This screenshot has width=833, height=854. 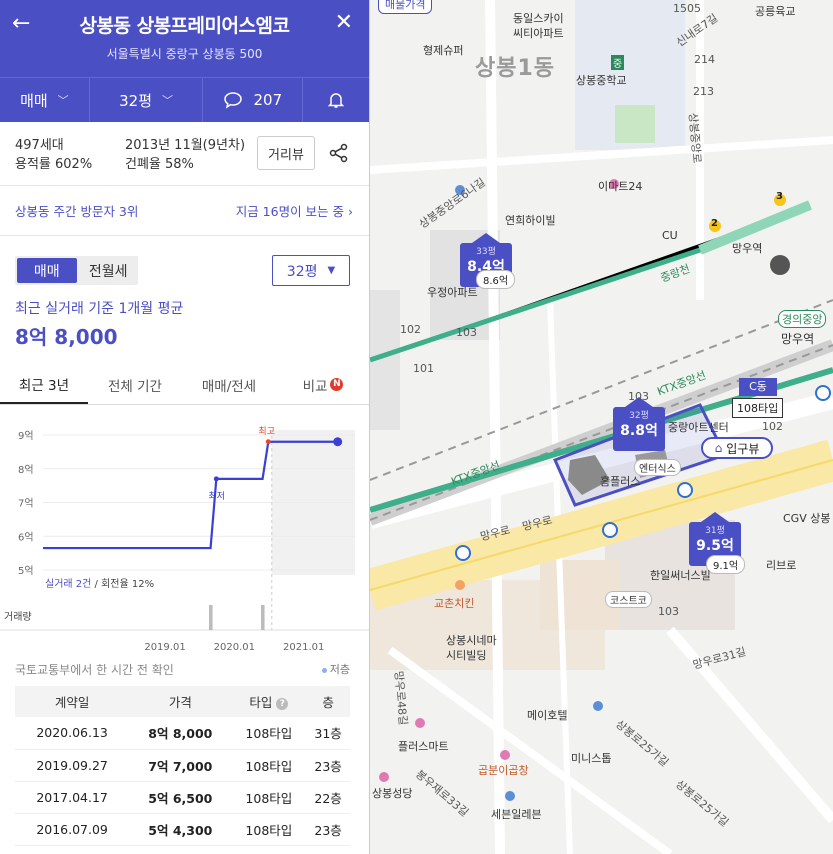 What do you see at coordinates (54, 164) in the screenshot?
I see `floor-area-ratio: 용적률 602%` at bounding box center [54, 164].